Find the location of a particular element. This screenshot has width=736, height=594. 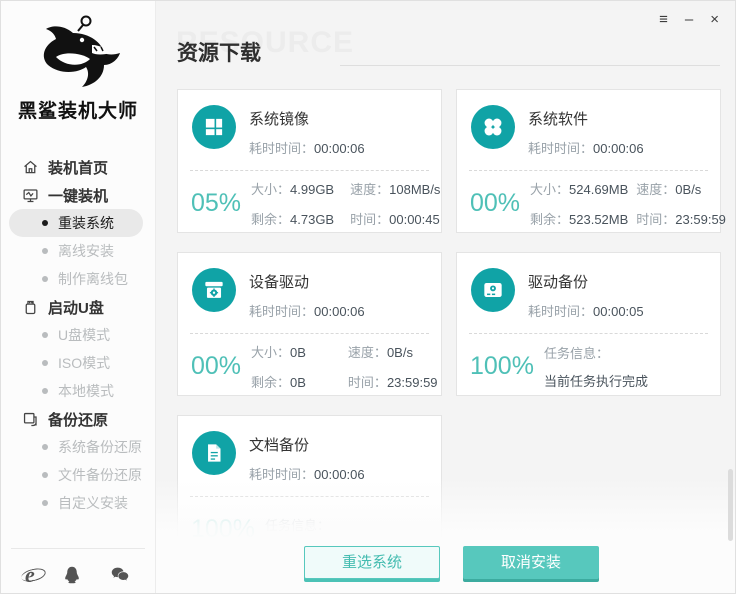

size-value: 0B is located at coordinates (298, 352).